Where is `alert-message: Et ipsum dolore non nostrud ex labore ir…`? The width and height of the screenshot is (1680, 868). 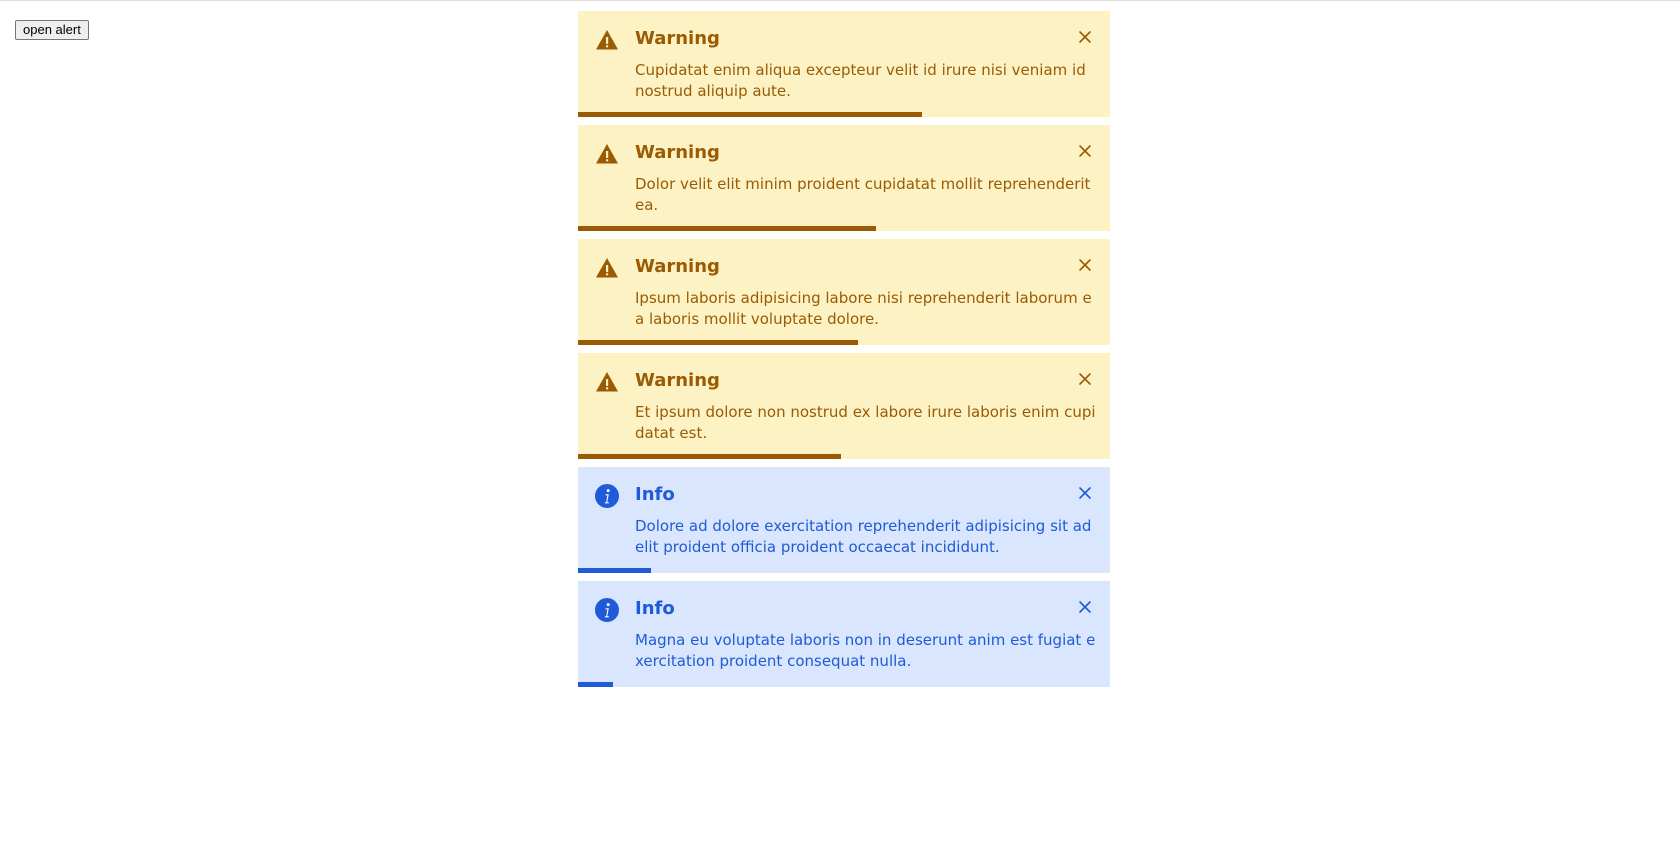
alert-message: Et ipsum dolore non nostrud ex labore ir… is located at coordinates (865, 422).